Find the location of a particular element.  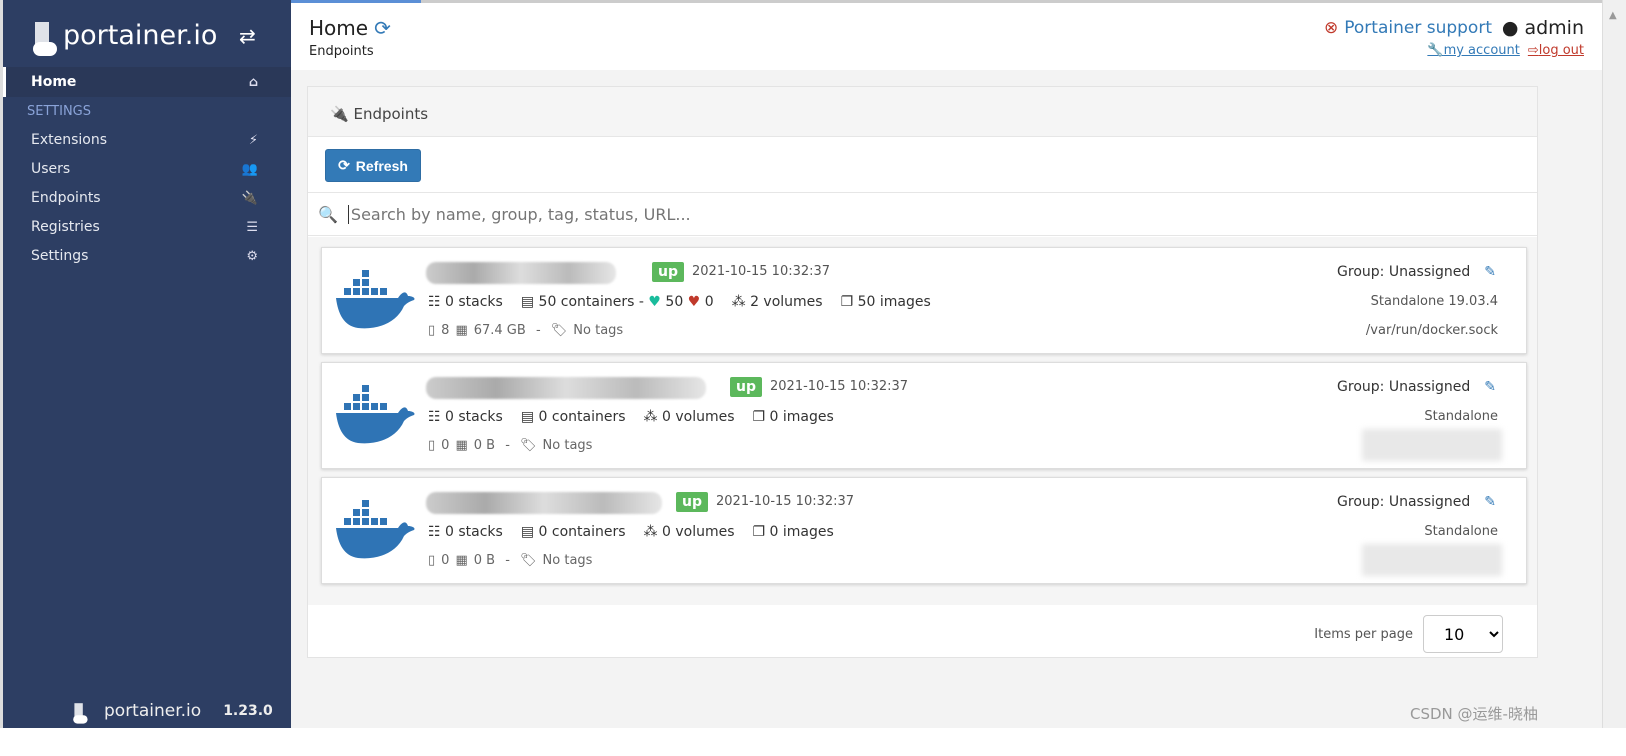

search-bar: 🔍 is located at coordinates (922, 214).